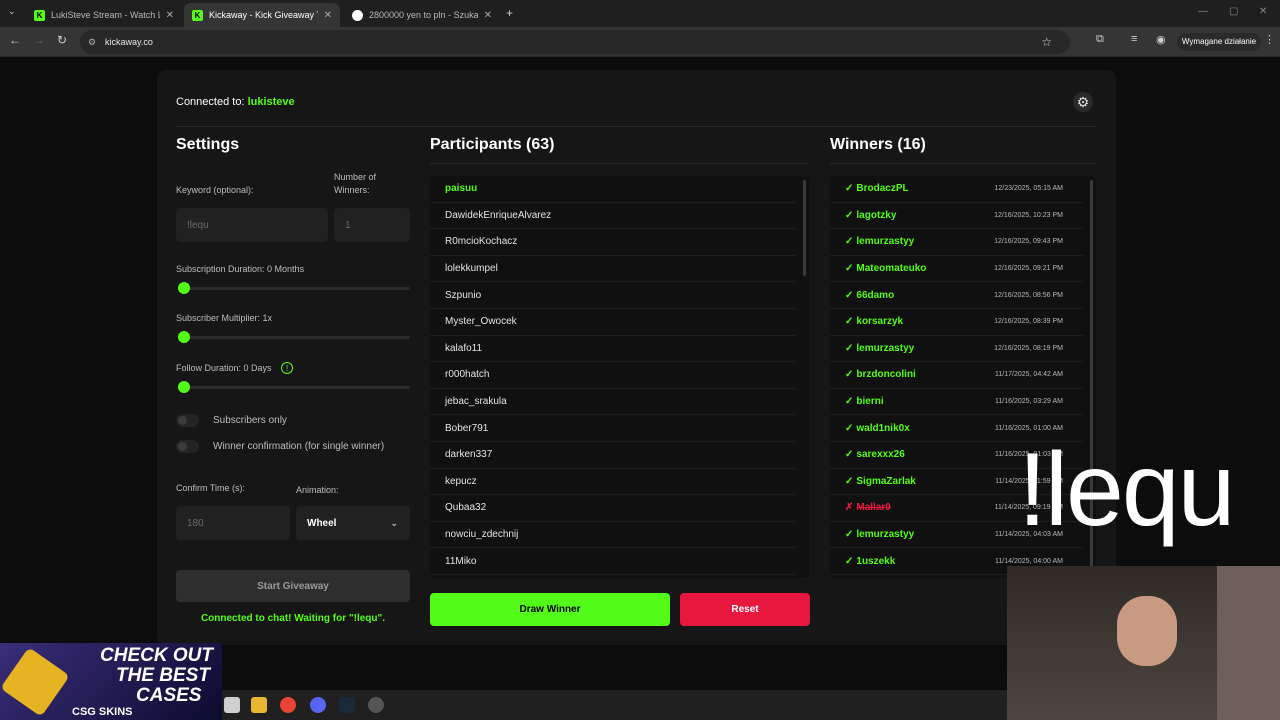 Image resolution: width=1280 pixels, height=720 pixels. Describe the element at coordinates (498, 215) in the screenshot. I see `participant-name: DawidekEnriqueAlvarez` at that location.